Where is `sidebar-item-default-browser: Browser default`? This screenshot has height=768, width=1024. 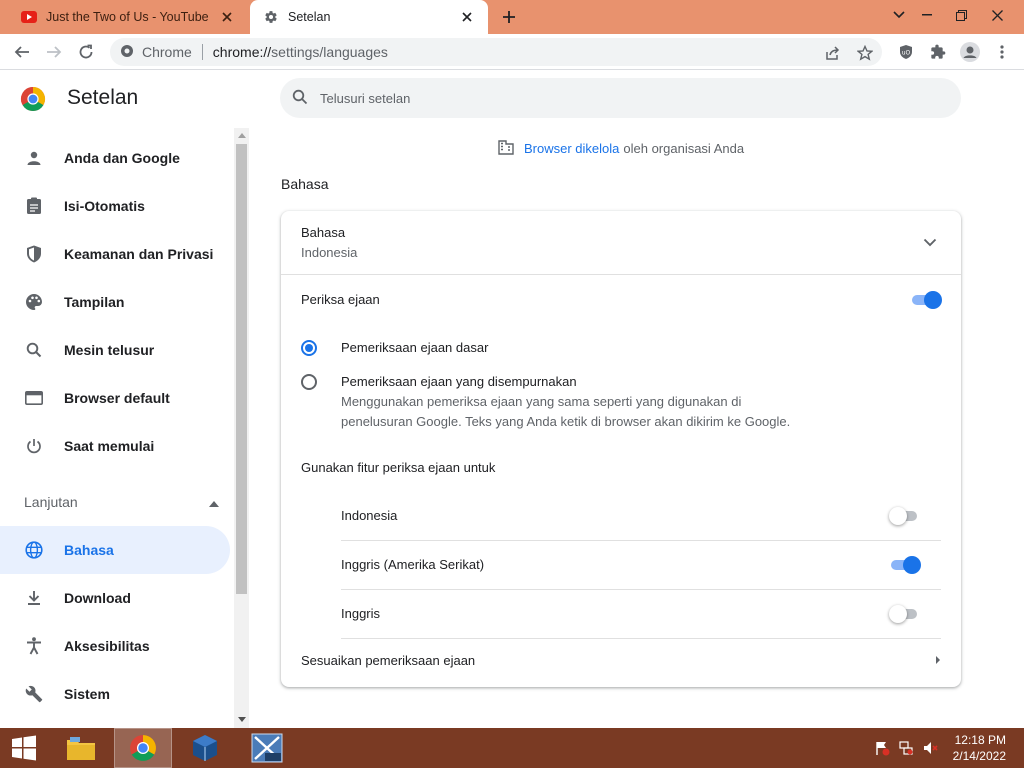
sidebar-item-default-browser: Browser default is located at coordinates (115, 398).